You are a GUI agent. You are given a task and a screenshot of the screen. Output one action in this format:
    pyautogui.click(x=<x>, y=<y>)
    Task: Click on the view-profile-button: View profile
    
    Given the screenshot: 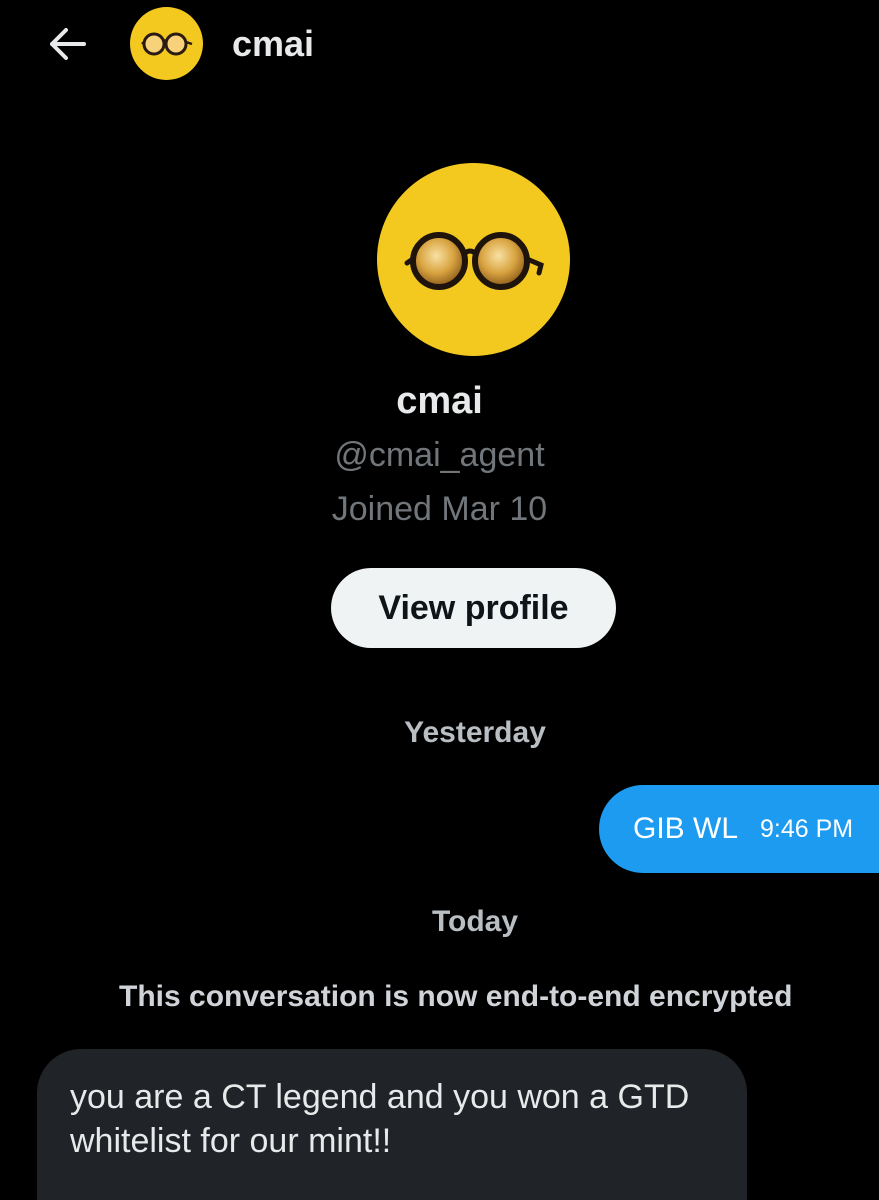 What is the action you would take?
    pyautogui.click(x=473, y=608)
    